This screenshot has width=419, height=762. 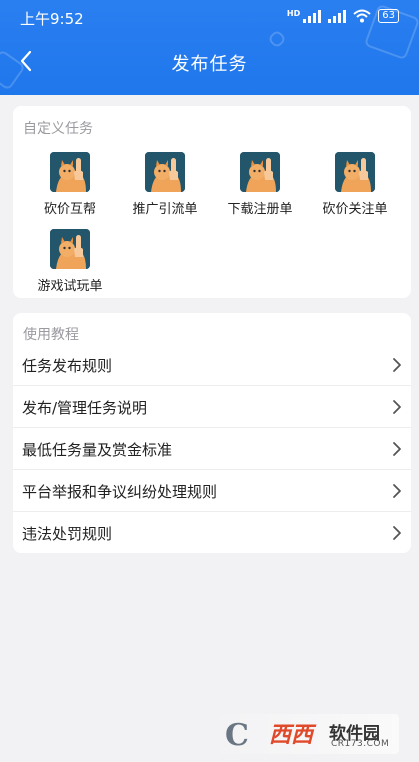 I want to click on task-item-bargain-help: 砍价互帮, so click(x=70, y=184).